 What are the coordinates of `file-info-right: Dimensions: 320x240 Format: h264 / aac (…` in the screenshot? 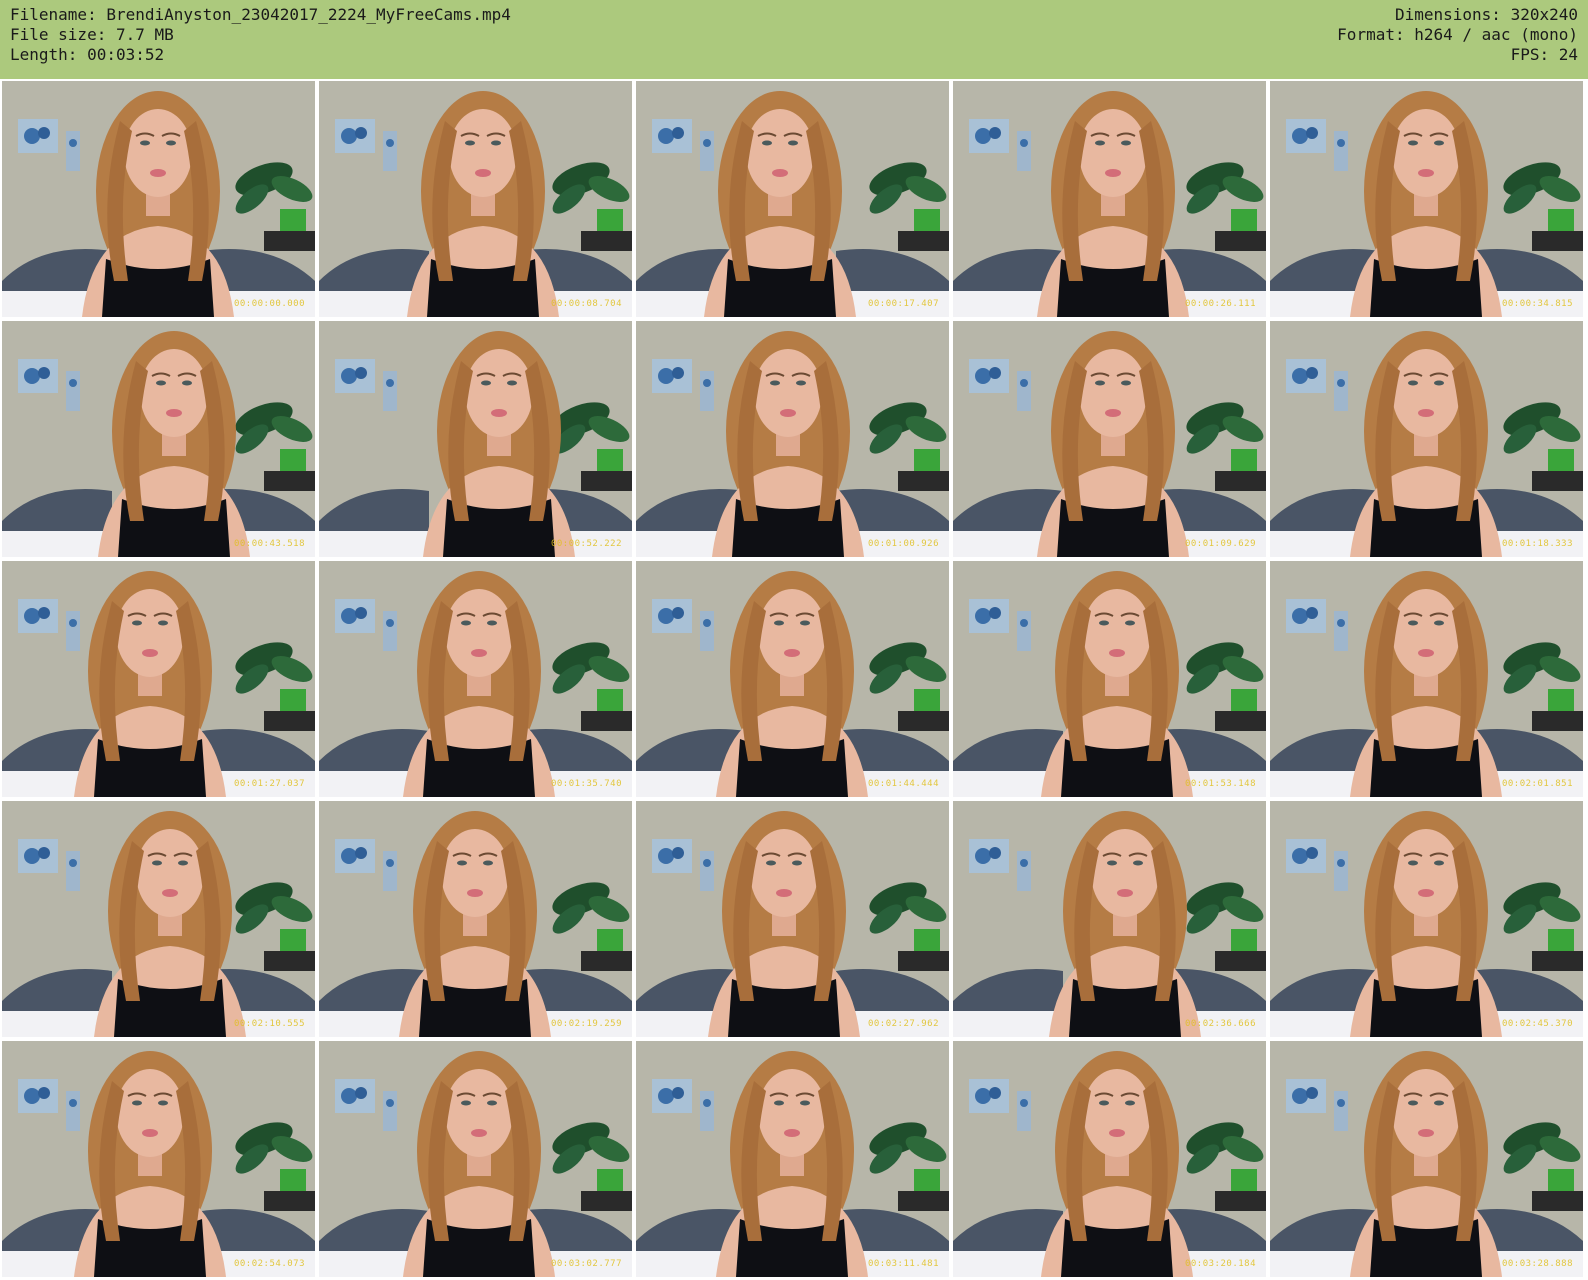 It's located at (1457, 35).